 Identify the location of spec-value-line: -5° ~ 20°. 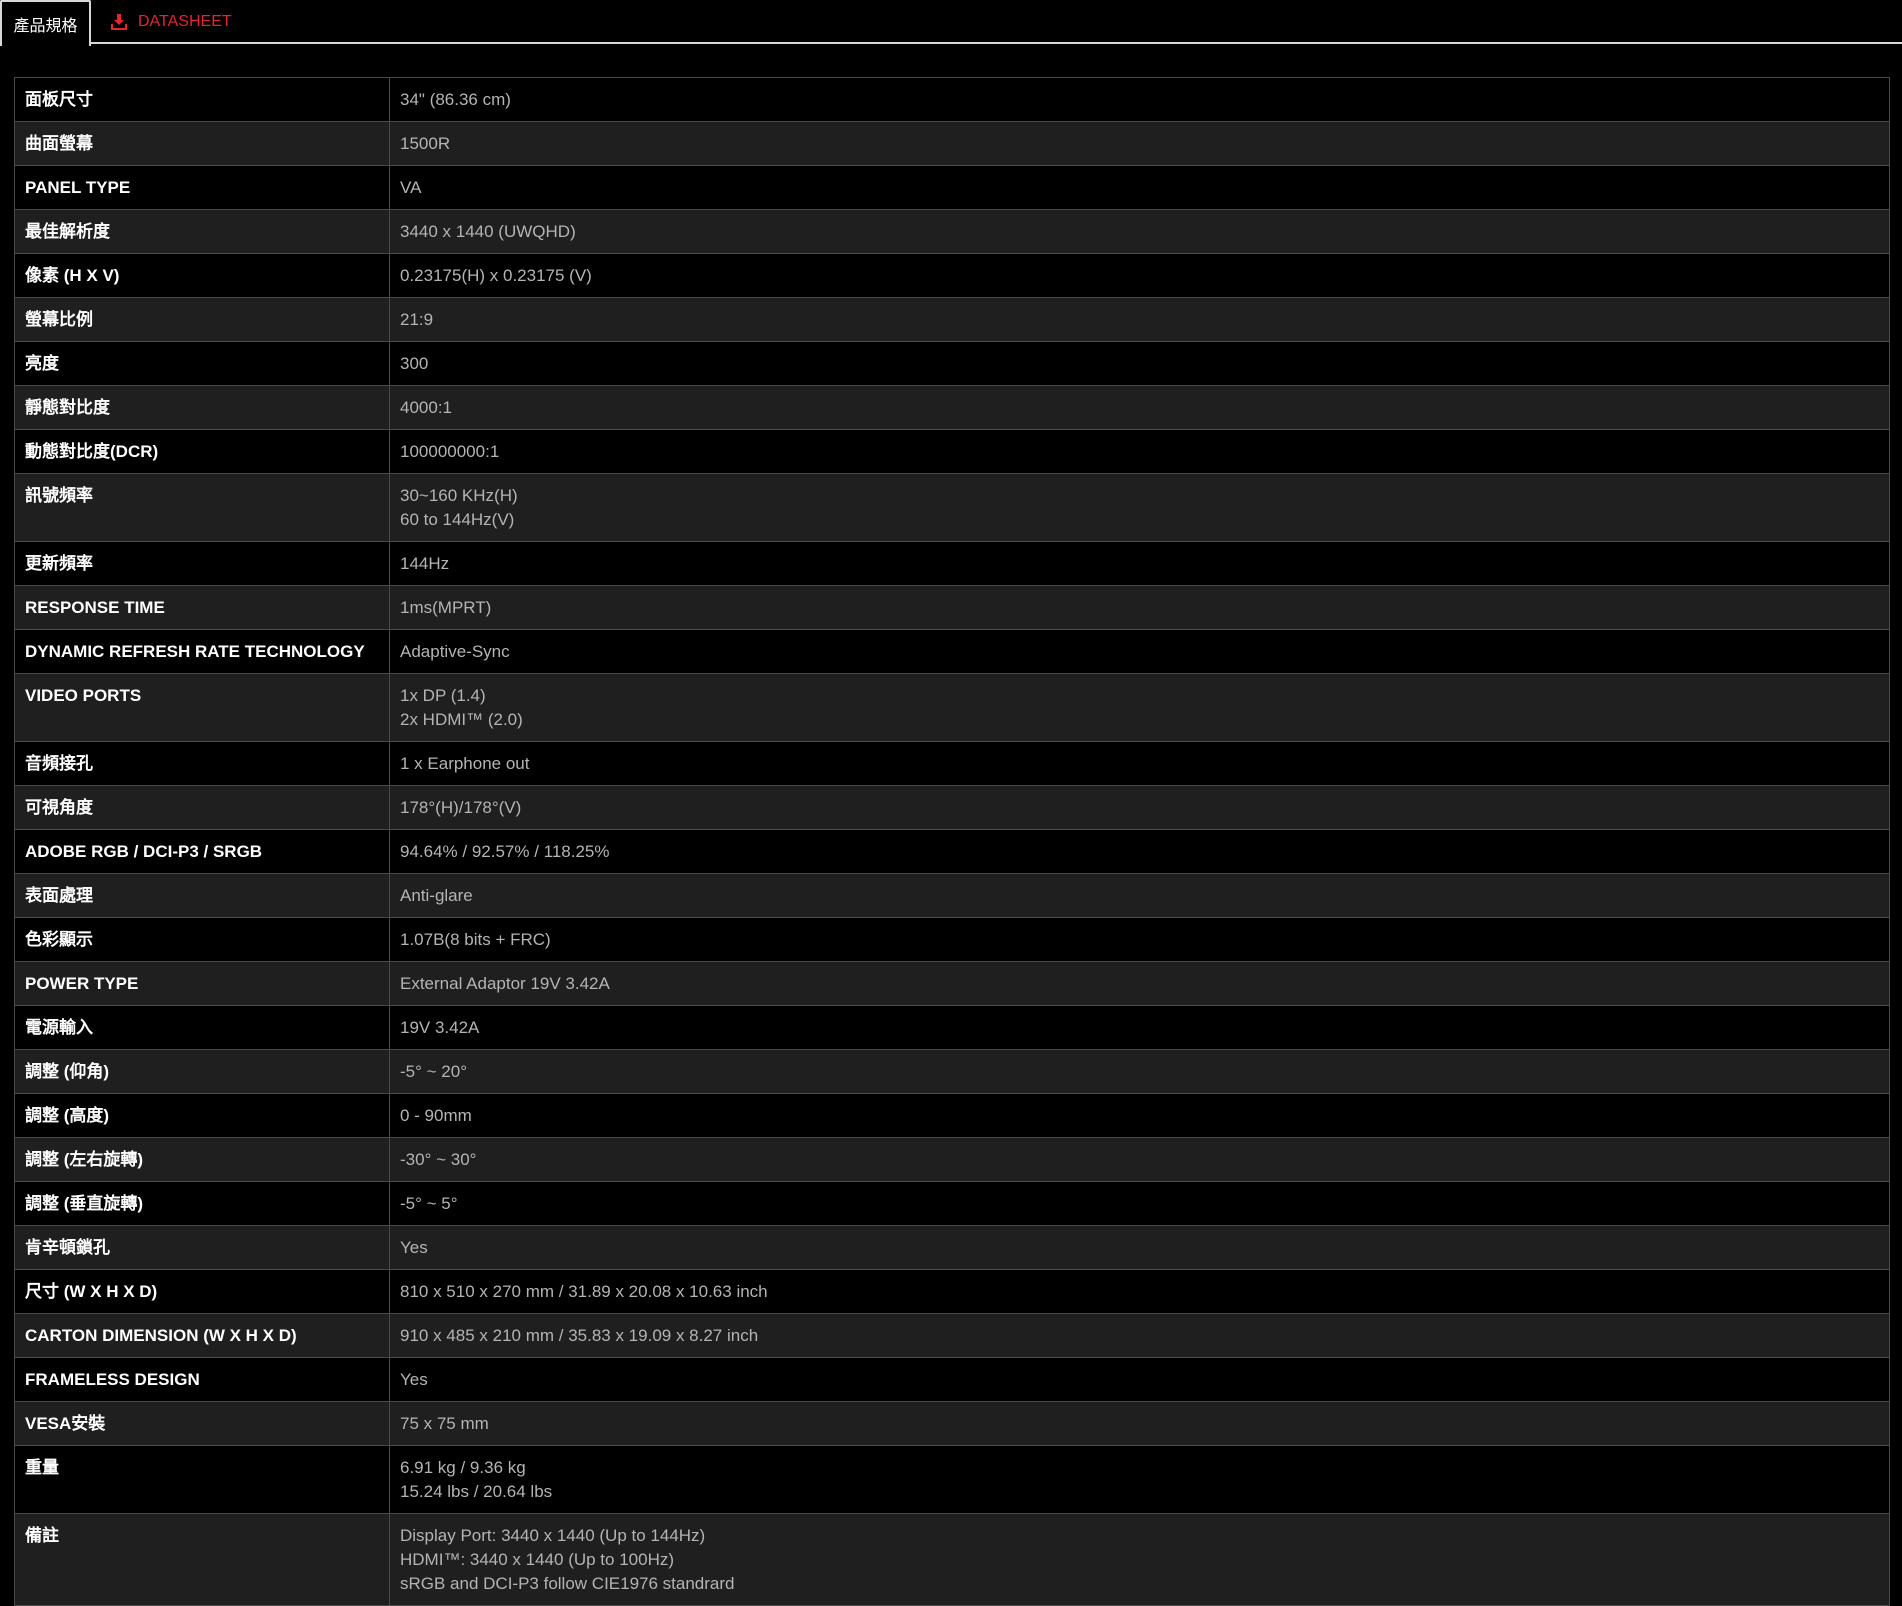
(433, 1071).